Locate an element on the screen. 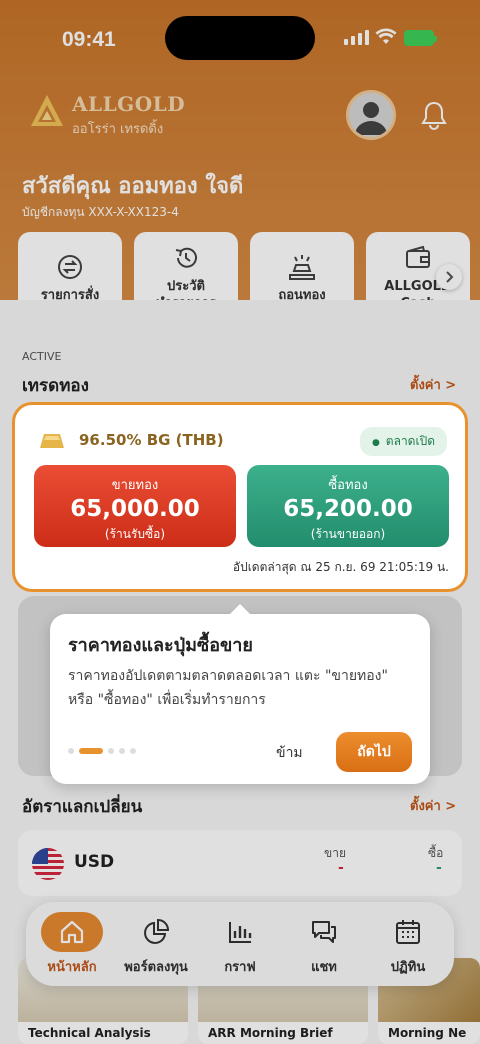 Image resolution: width=480 pixels, height=1044 pixels. tooltip-title: ราคาทองและปุ่มซื้อขาย is located at coordinates (160, 645).